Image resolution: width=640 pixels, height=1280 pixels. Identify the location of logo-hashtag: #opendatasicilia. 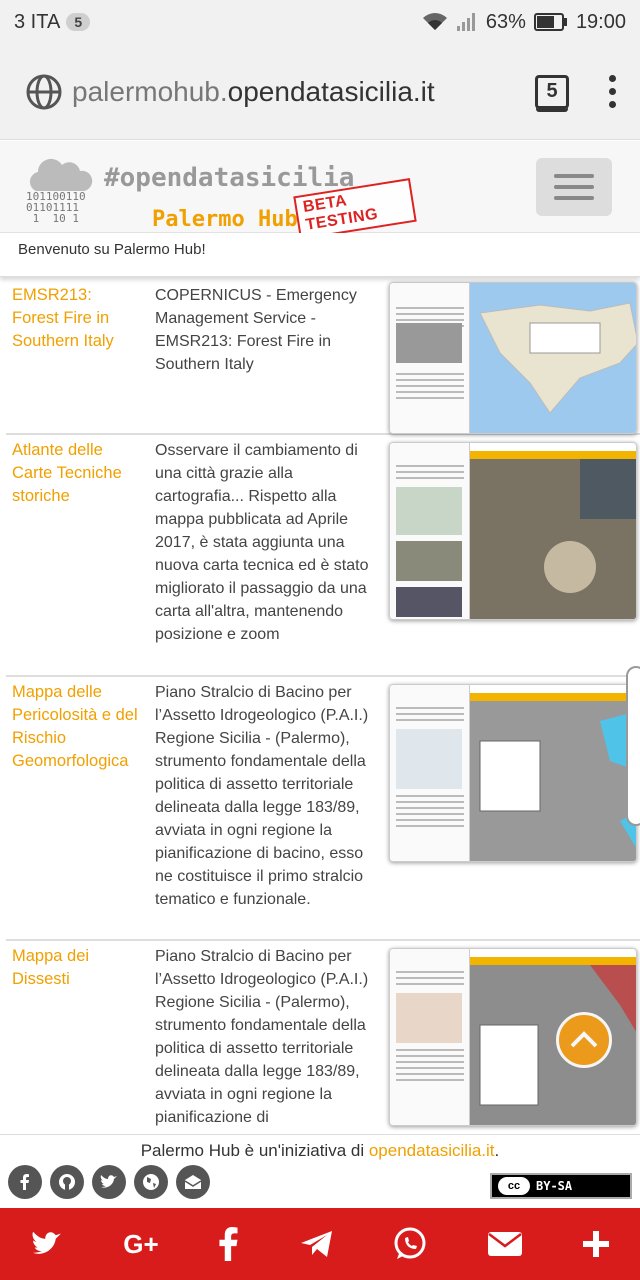
(229, 178).